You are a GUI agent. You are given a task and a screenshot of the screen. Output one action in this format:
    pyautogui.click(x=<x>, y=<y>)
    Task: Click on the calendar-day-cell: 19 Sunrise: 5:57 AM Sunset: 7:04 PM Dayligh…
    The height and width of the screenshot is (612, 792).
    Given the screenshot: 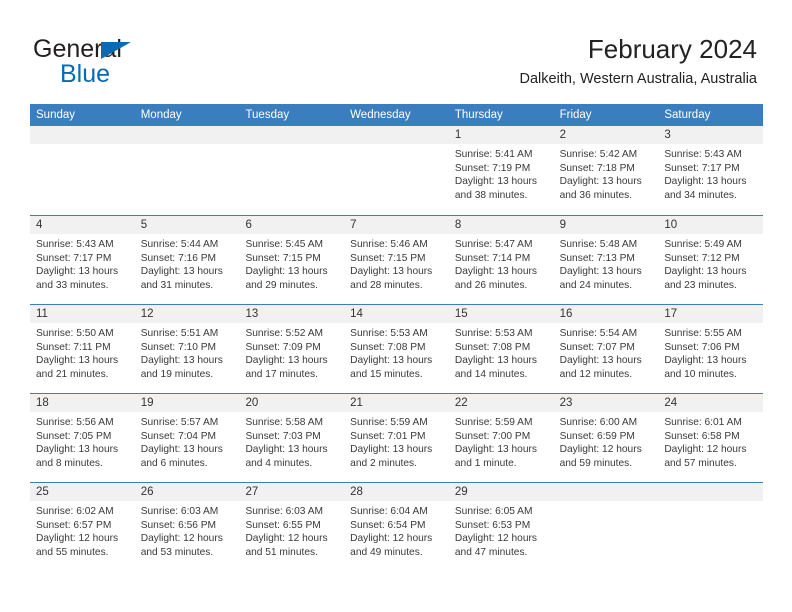 What is the action you would take?
    pyautogui.click(x=187, y=438)
    